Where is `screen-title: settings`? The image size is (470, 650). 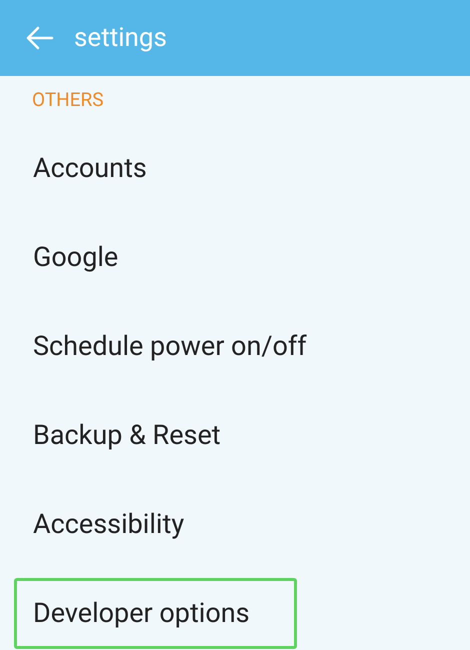 screen-title: settings is located at coordinates (120, 38).